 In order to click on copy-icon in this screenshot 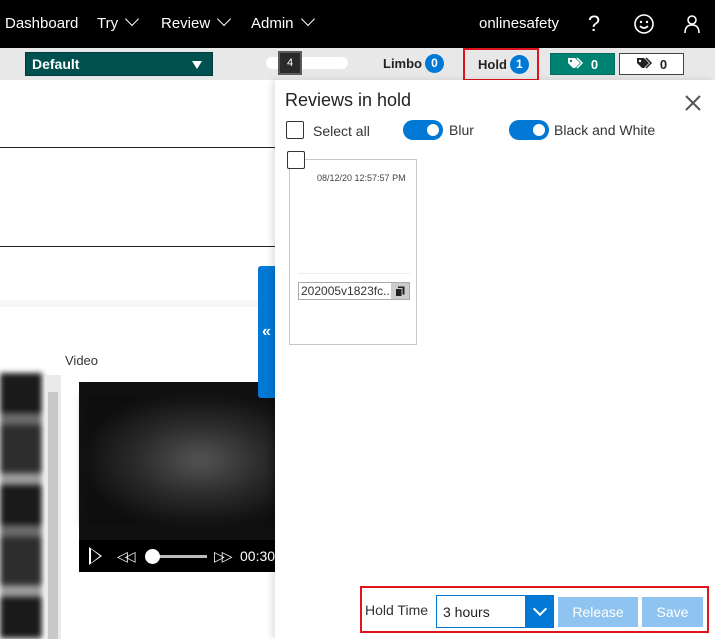, I will do `click(400, 291)`.